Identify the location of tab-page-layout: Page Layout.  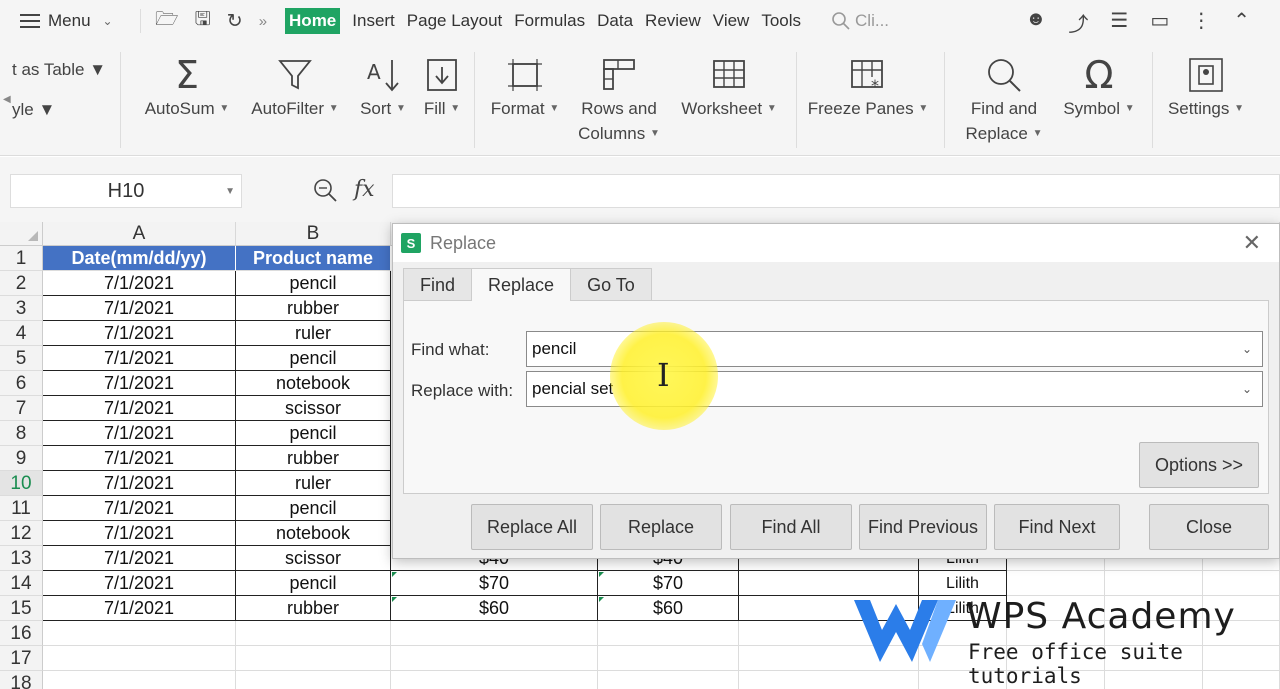
(454, 21).